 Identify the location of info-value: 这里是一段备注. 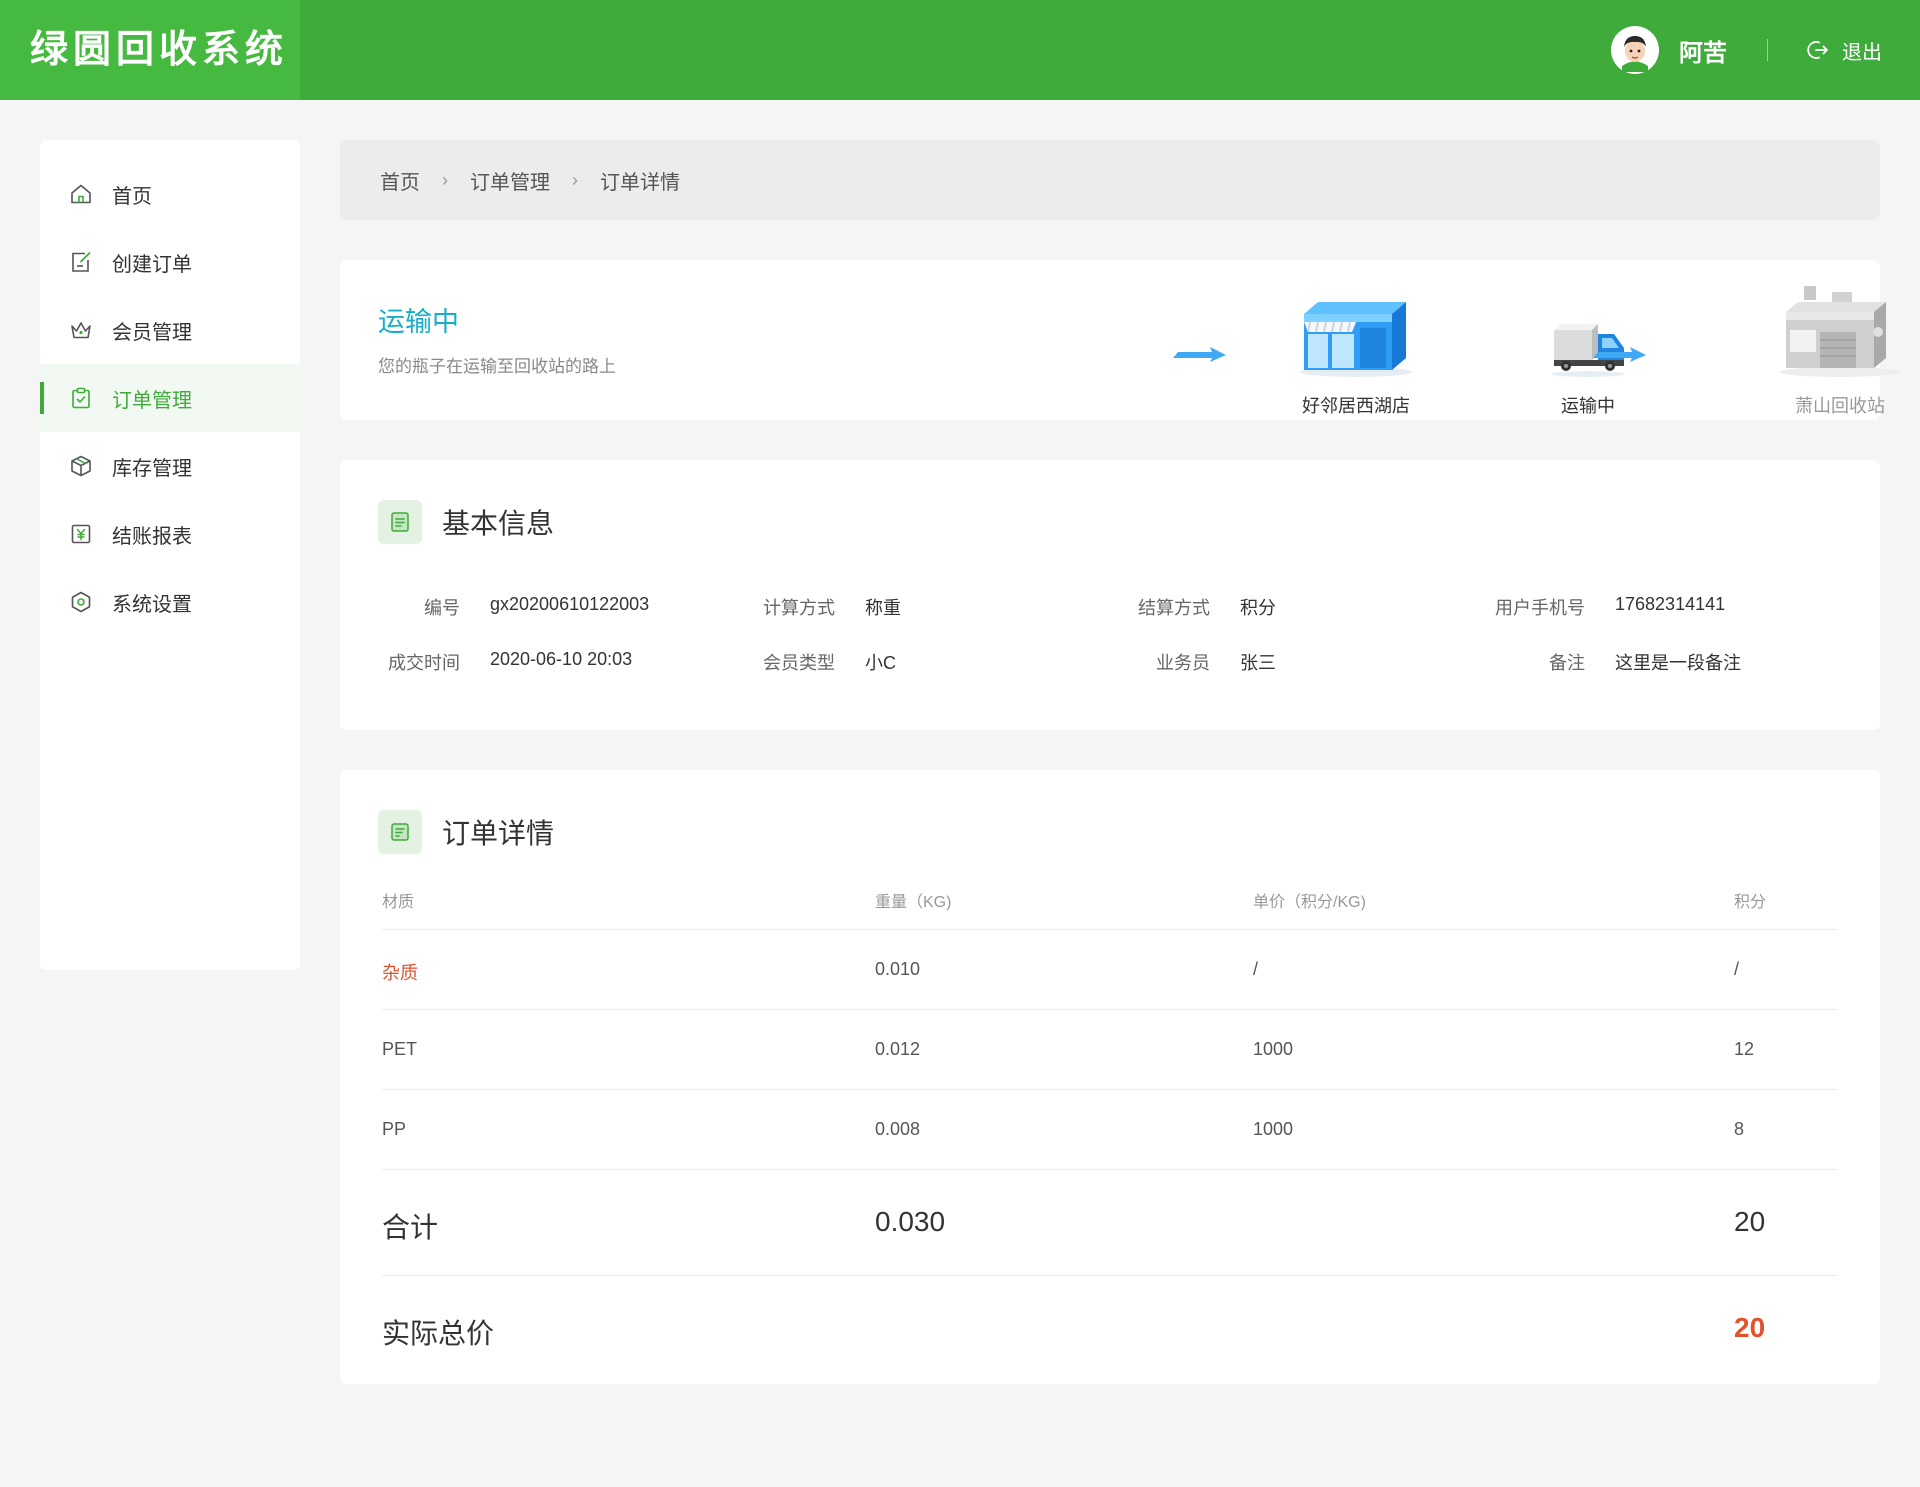
(1678, 663).